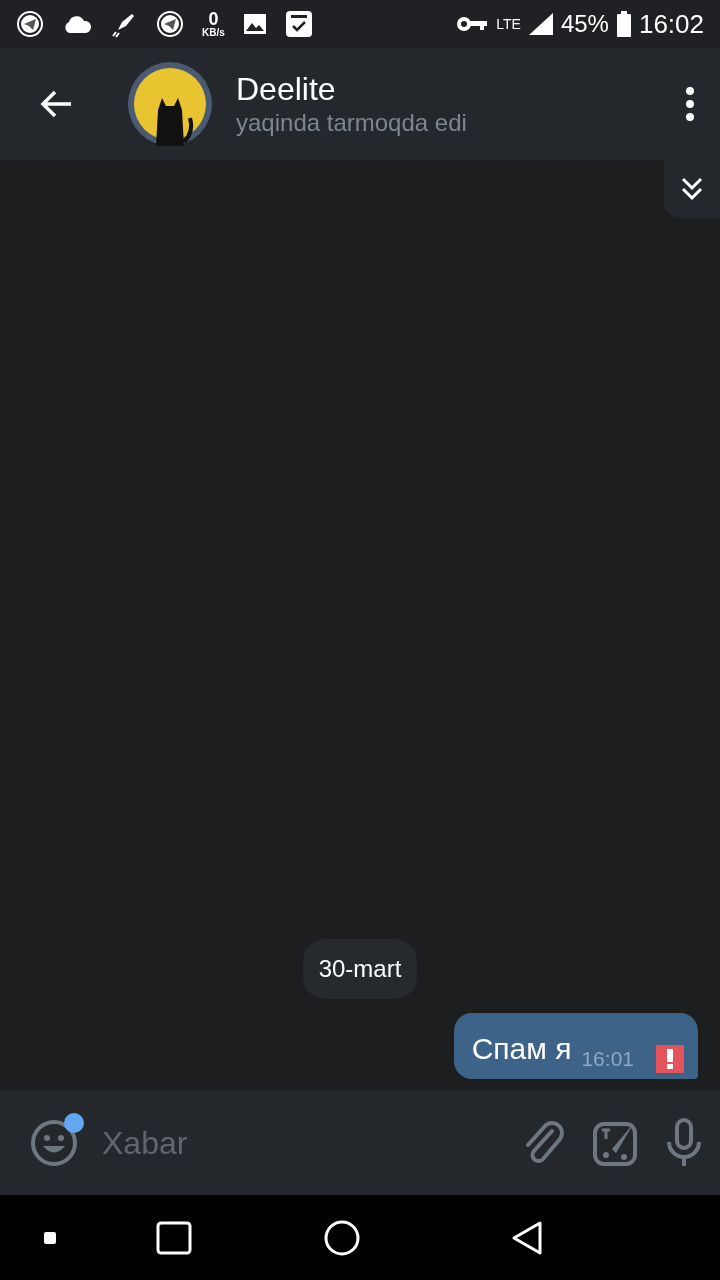 The height and width of the screenshot is (1280, 720). I want to click on message-input-field: Xabar, so click(312, 1142).